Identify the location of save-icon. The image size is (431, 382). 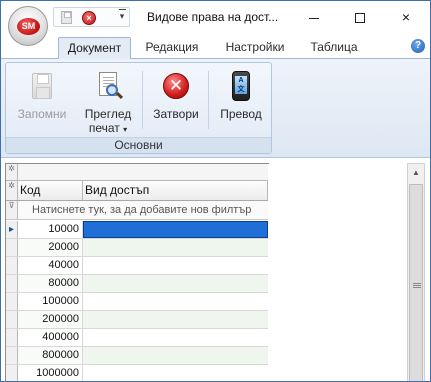
(42, 87).